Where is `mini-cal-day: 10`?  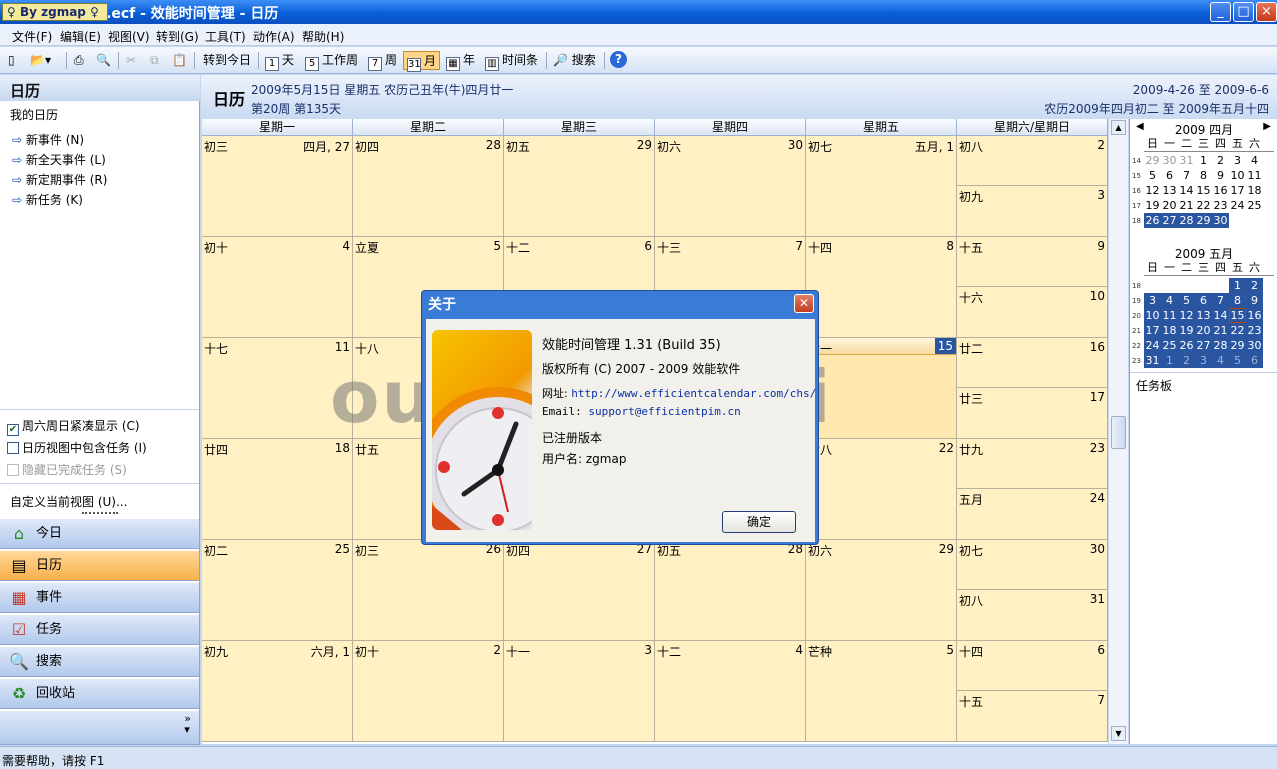
mini-cal-day: 10 is located at coordinates (1152, 315).